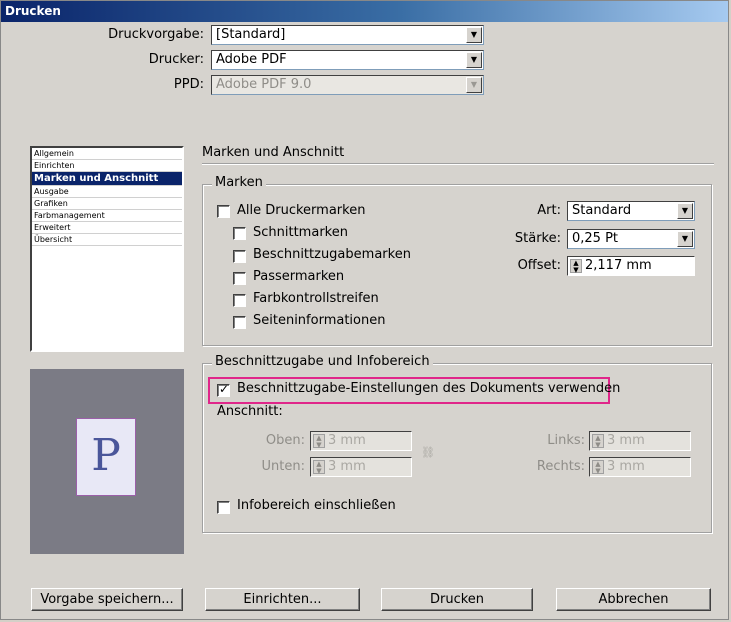  Describe the element at coordinates (107, 166) in the screenshot. I see `sidebar-item-einrichten: Einrichten` at that location.